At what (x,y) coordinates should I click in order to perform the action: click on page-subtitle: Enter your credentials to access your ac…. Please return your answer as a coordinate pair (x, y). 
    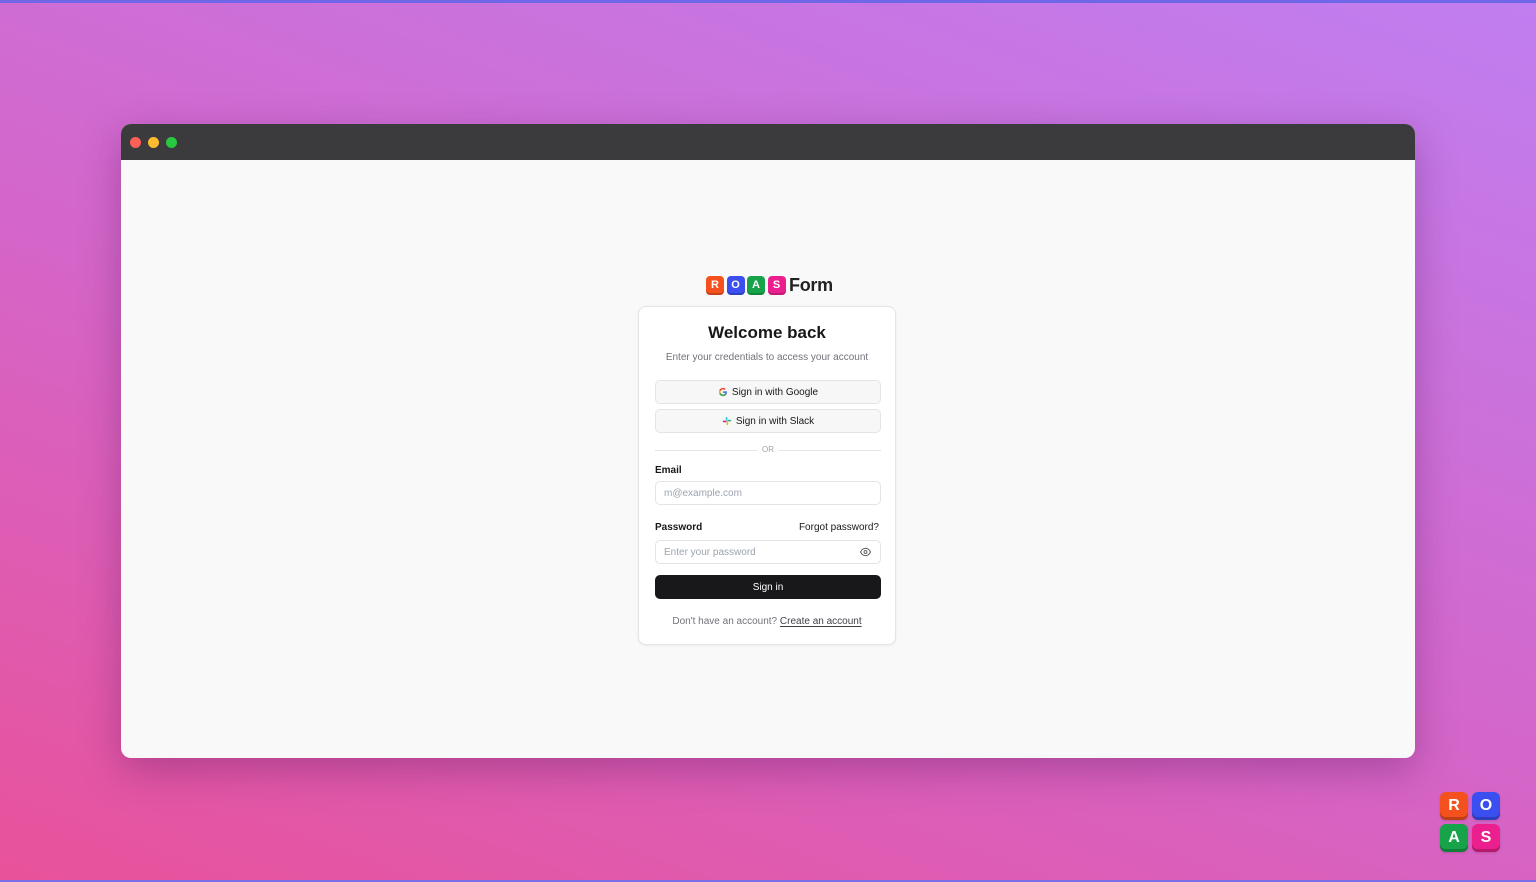
    Looking at the image, I should click on (767, 357).